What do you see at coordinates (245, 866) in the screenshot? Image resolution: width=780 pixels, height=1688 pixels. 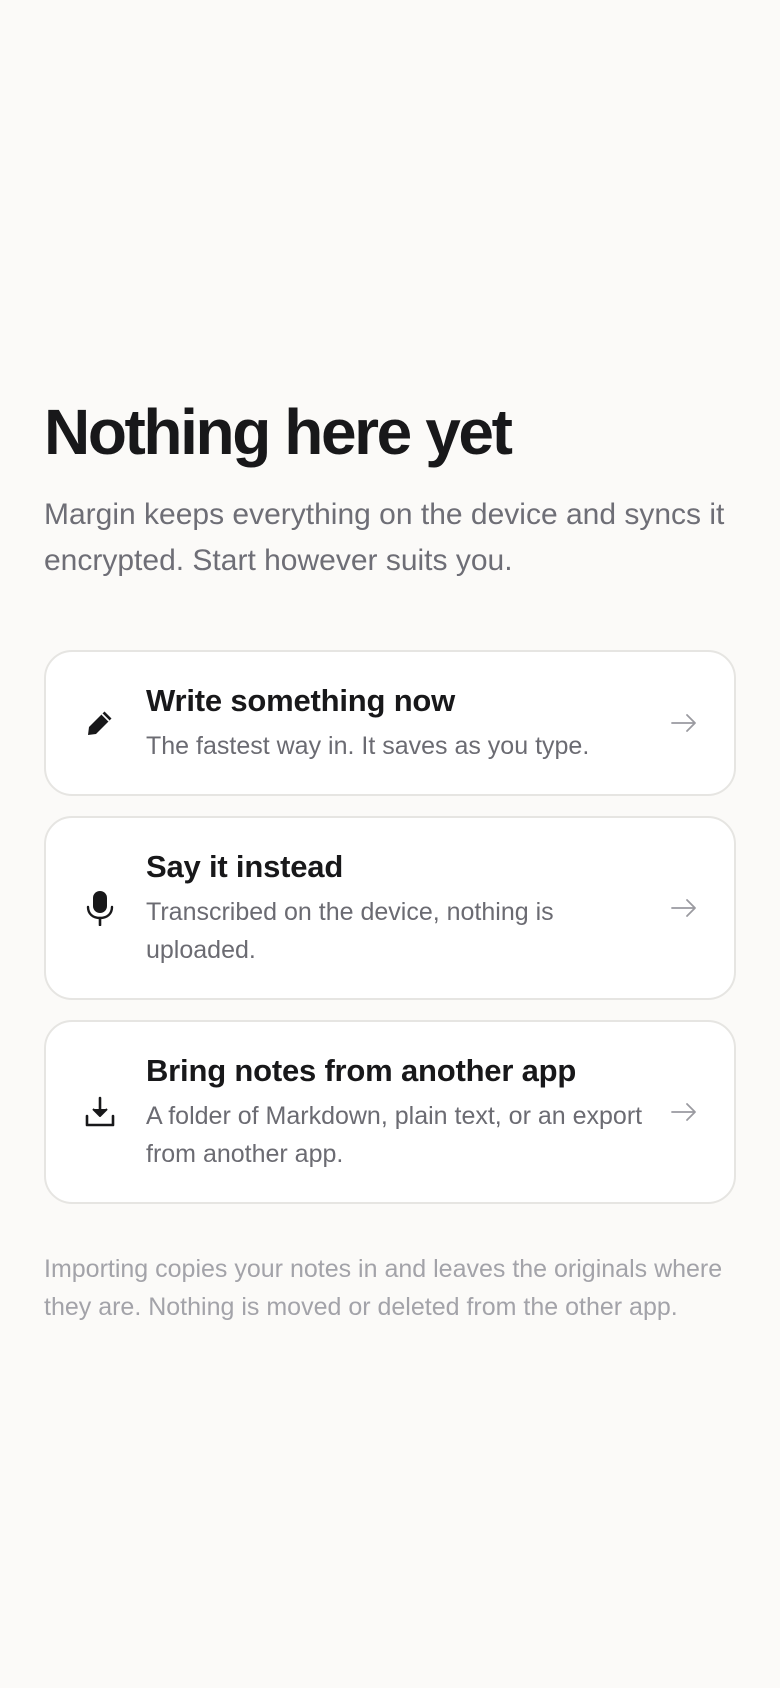 I see `option-title: Say it instead` at bounding box center [245, 866].